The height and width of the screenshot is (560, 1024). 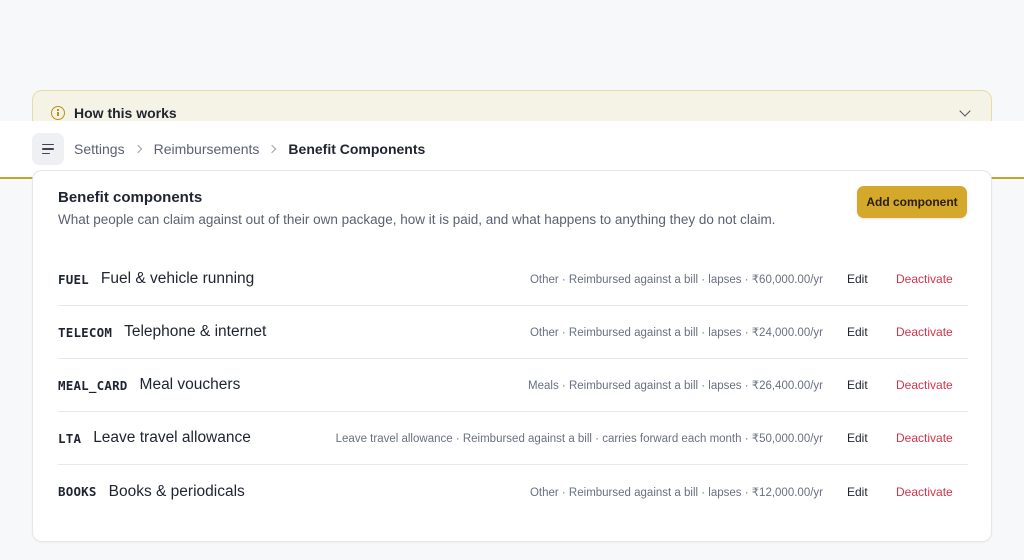 I want to click on add-component-button: Add component, so click(x=912, y=202).